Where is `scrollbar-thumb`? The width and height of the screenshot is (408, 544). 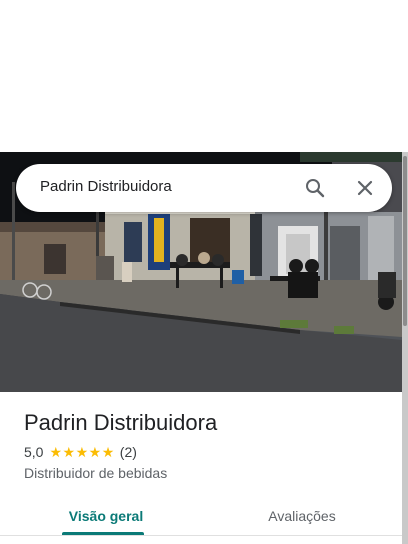
scrollbar-thumb is located at coordinates (405, 241).